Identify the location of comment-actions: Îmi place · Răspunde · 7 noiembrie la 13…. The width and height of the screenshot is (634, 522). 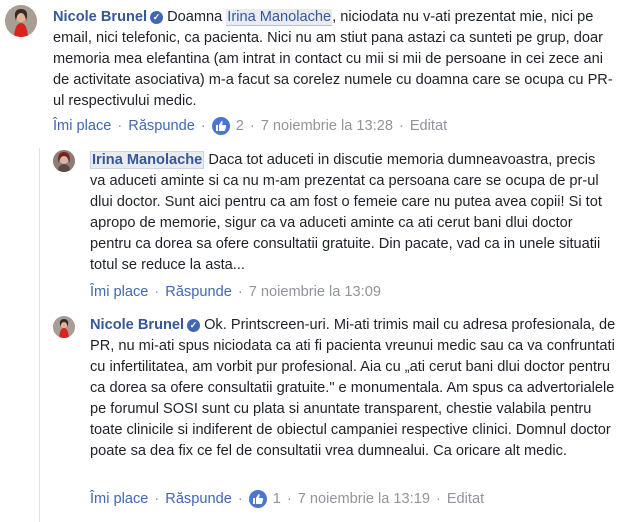
(235, 292).